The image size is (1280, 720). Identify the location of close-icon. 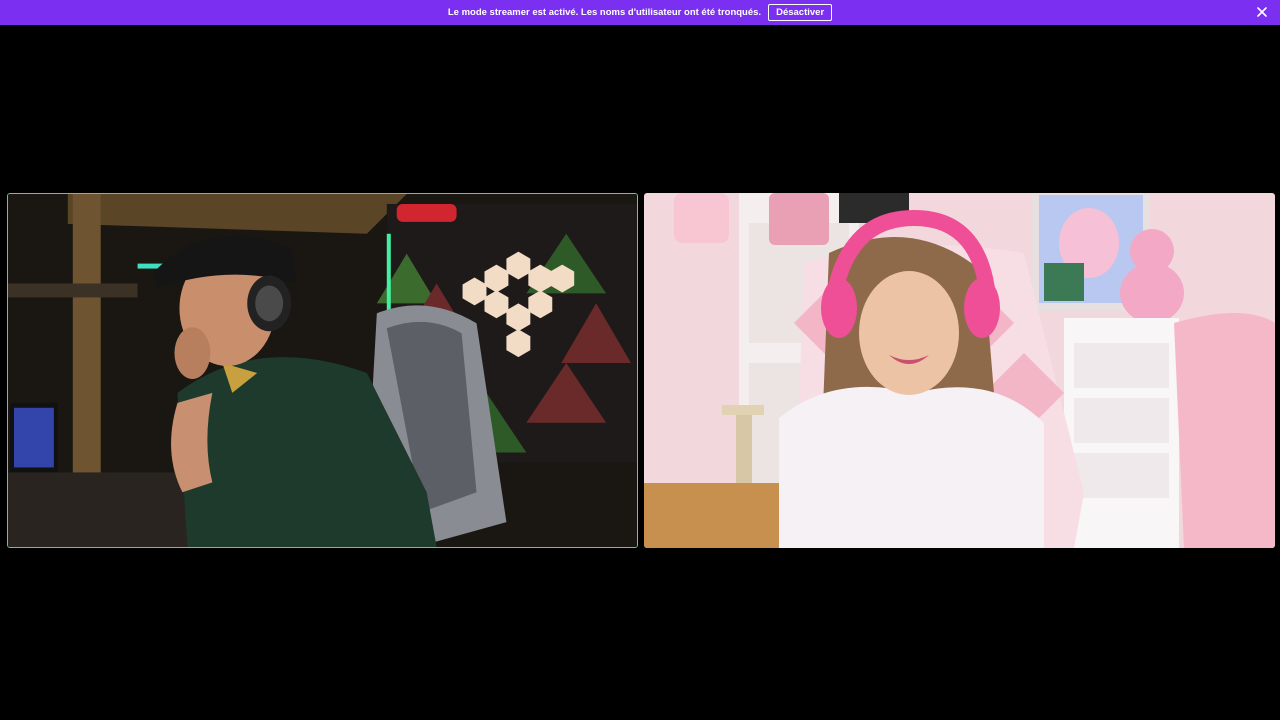
(1262, 12).